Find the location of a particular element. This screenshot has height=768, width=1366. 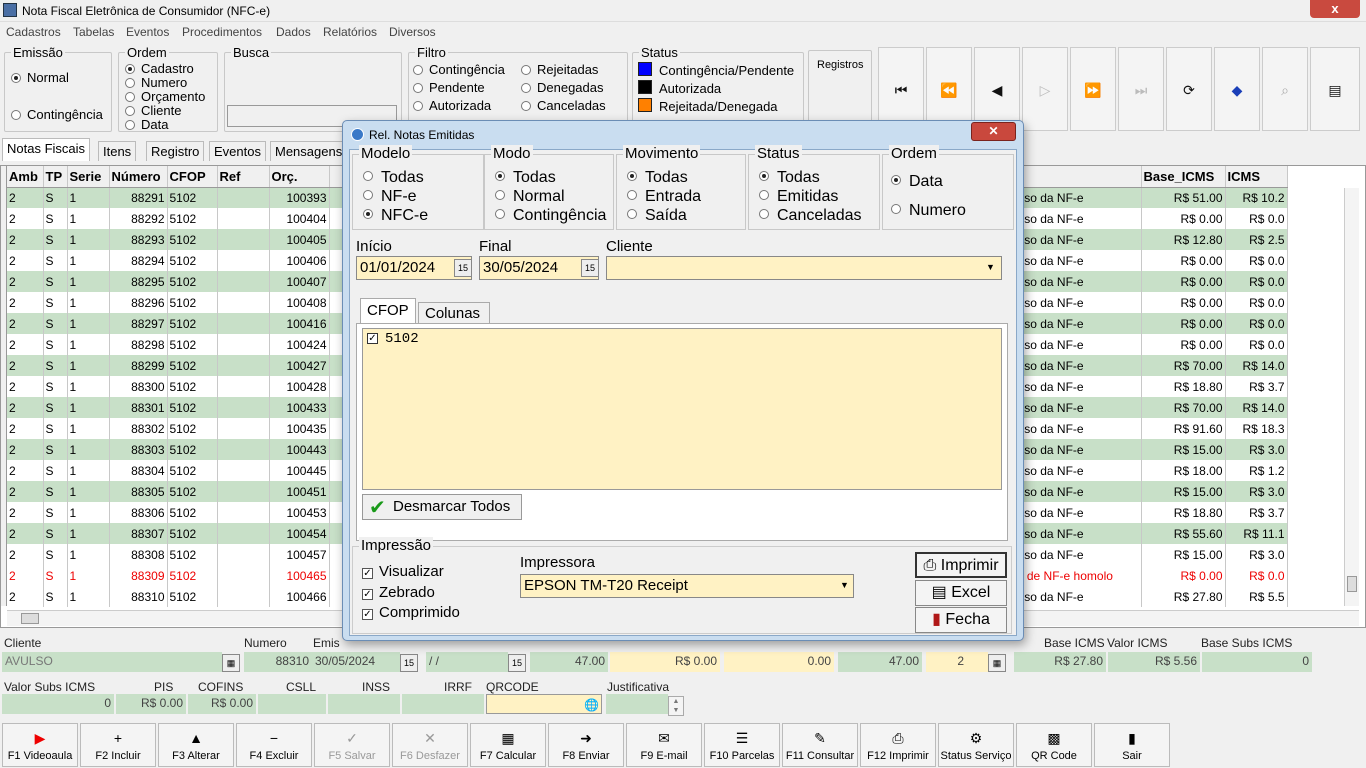

parcelas-field: 2 is located at coordinates (957, 662).